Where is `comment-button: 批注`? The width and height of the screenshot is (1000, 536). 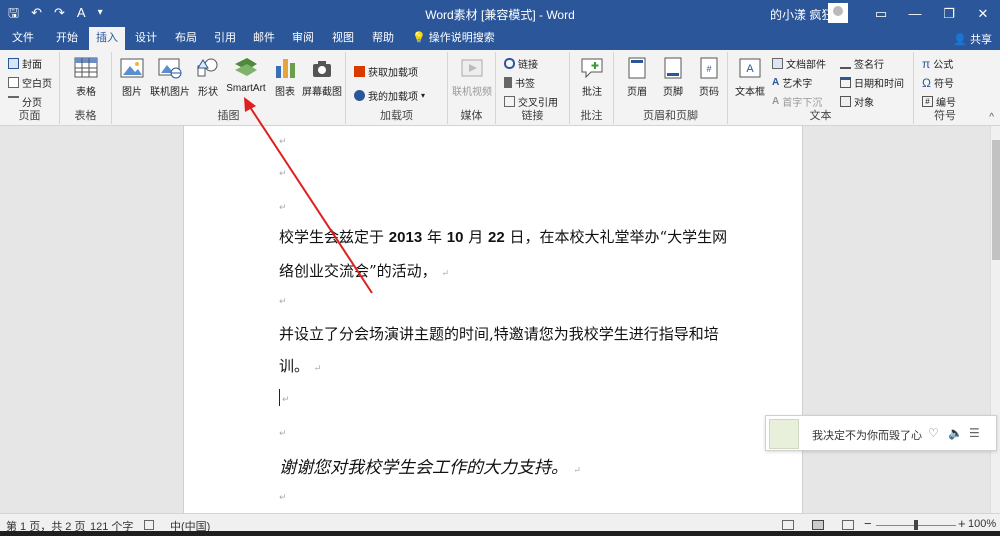
comment-button: 批注 is located at coordinates (592, 77).